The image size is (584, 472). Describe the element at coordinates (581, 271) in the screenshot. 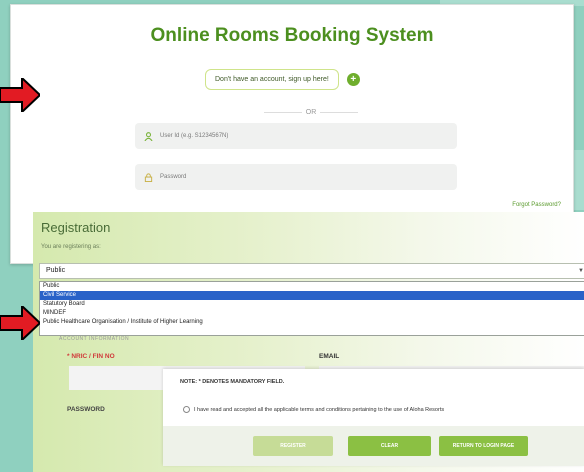

I see `caret-down-icon: ▼` at that location.